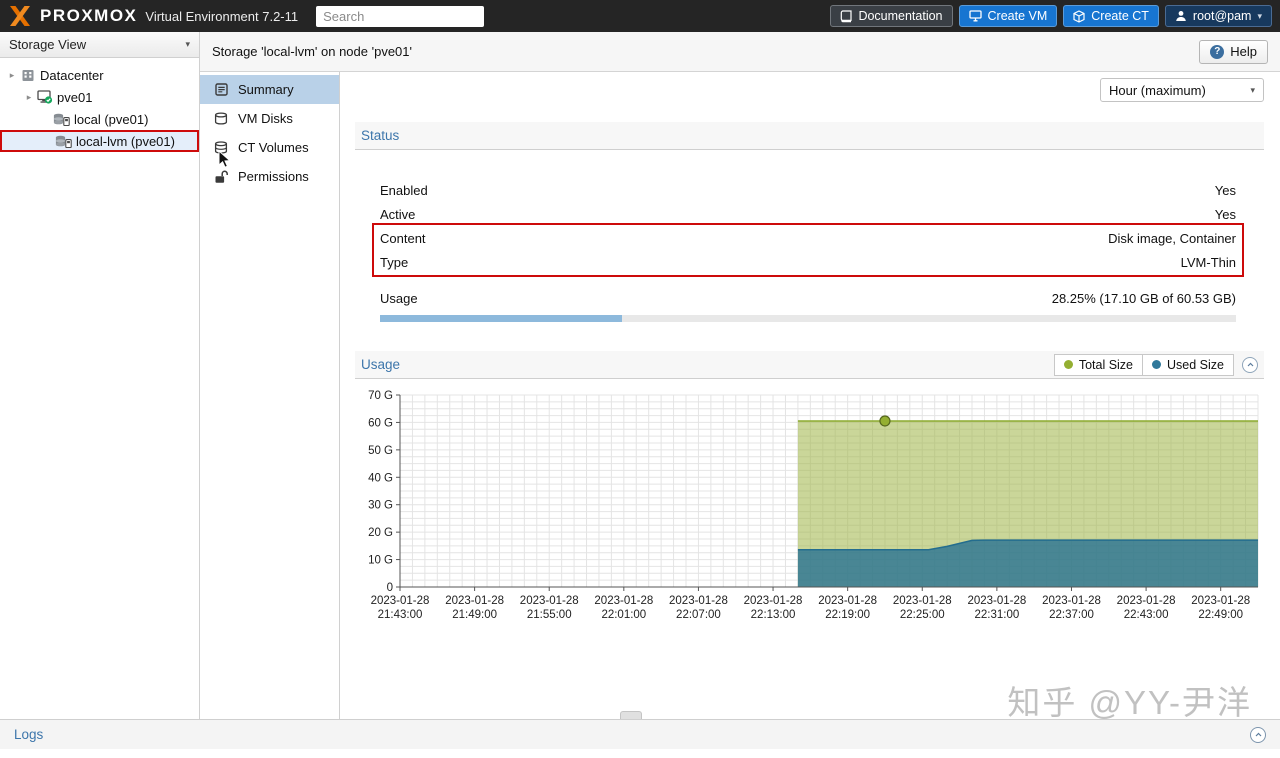  What do you see at coordinates (640, 734) in the screenshot?
I see `logs-bar: Logs` at bounding box center [640, 734].